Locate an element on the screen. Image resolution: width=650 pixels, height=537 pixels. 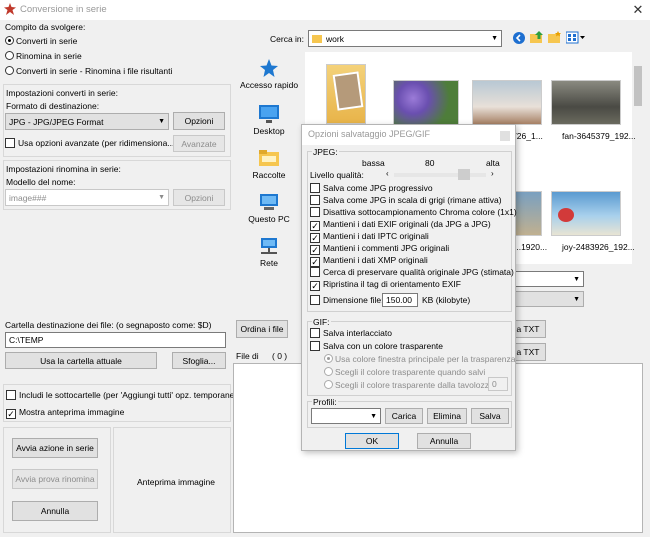
sort-files-button: Ordina i file is located at coordinates (262, 329).